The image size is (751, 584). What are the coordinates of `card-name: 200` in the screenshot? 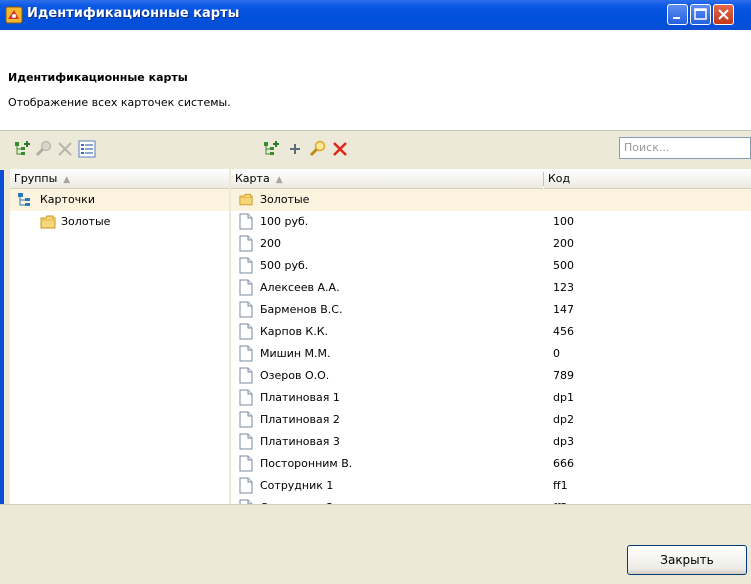 It's located at (270, 243).